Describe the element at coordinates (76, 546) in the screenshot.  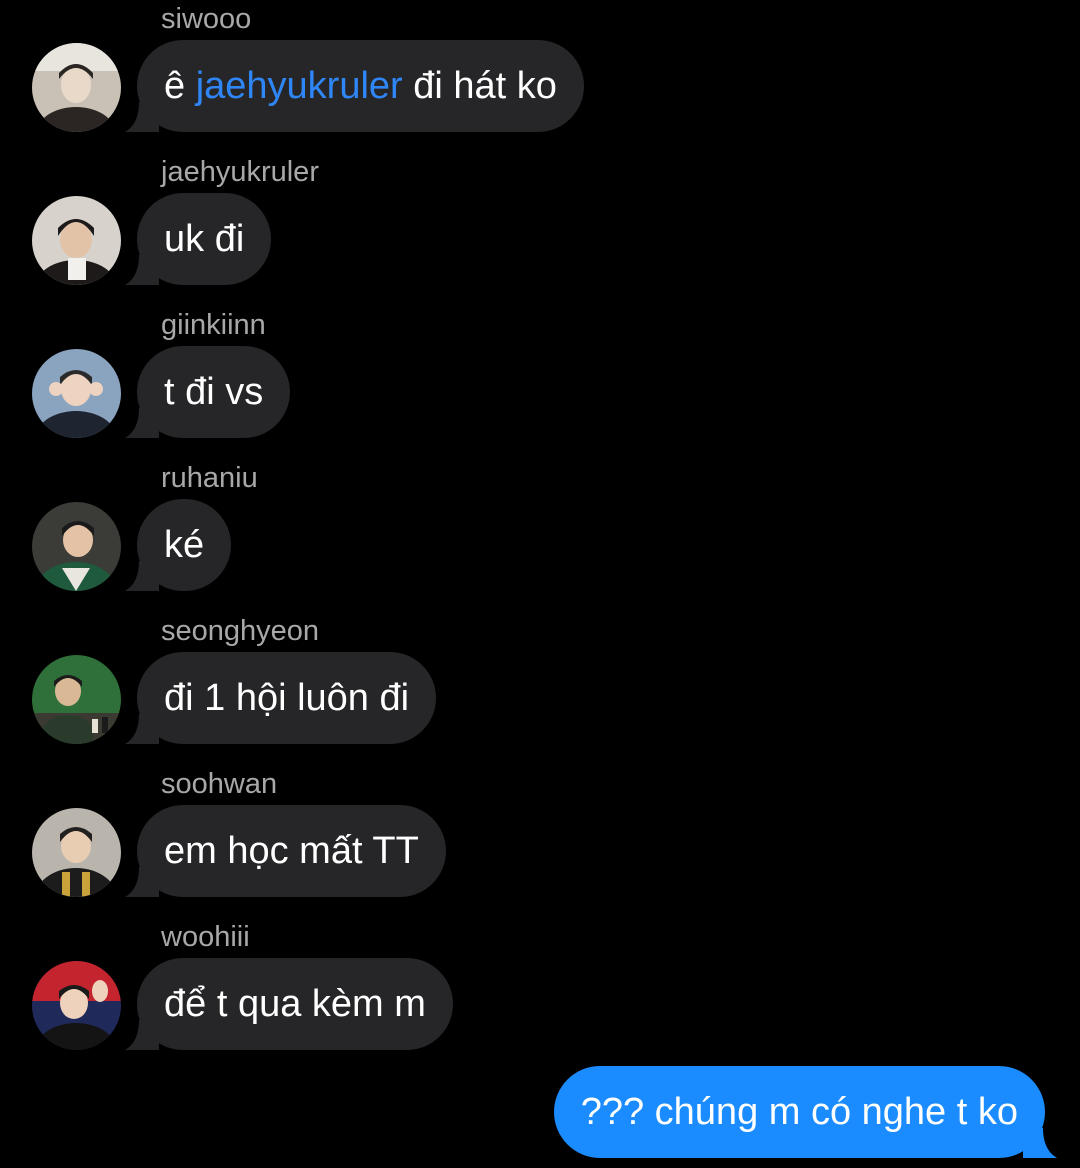
I see `user-avatar-ruhaniu` at that location.